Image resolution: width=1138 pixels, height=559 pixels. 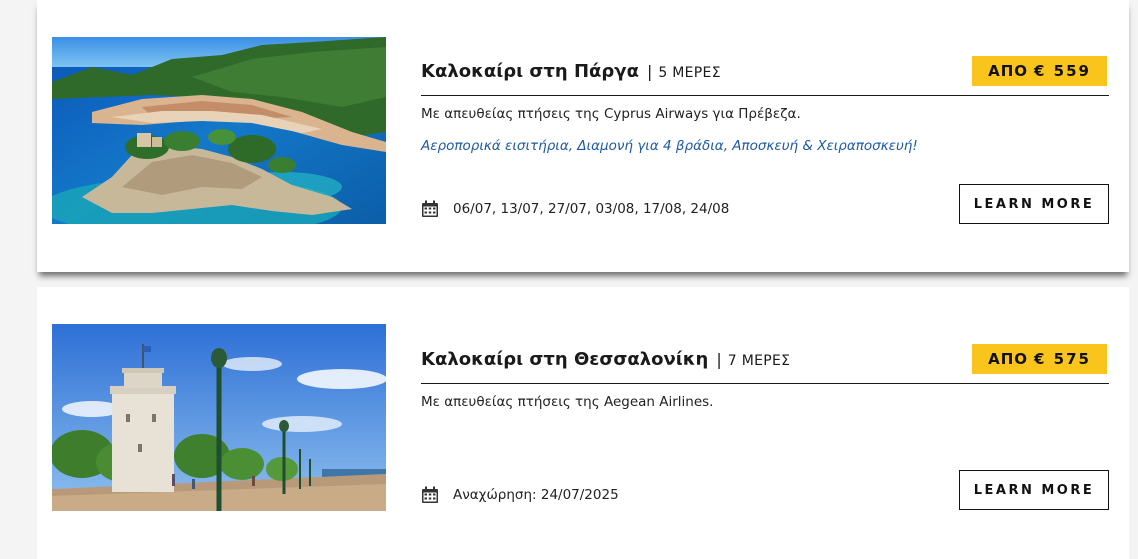 I want to click on tour-image-parga, so click(x=219, y=130).